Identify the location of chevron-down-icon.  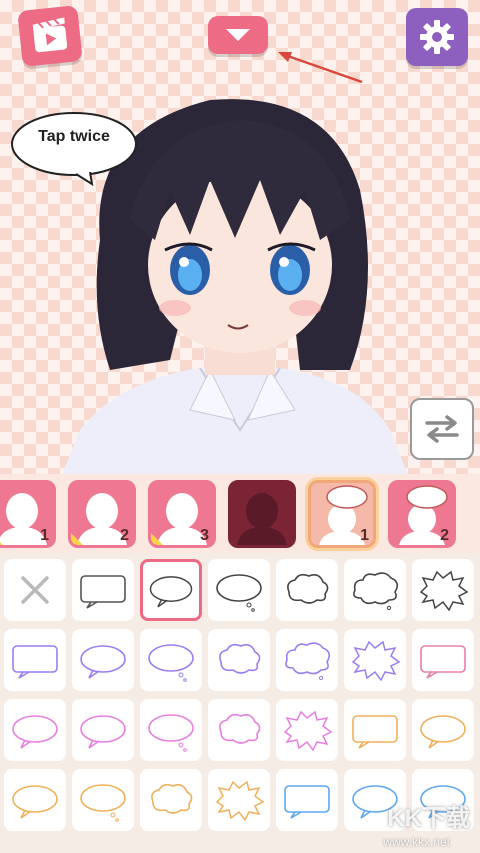
(238, 35).